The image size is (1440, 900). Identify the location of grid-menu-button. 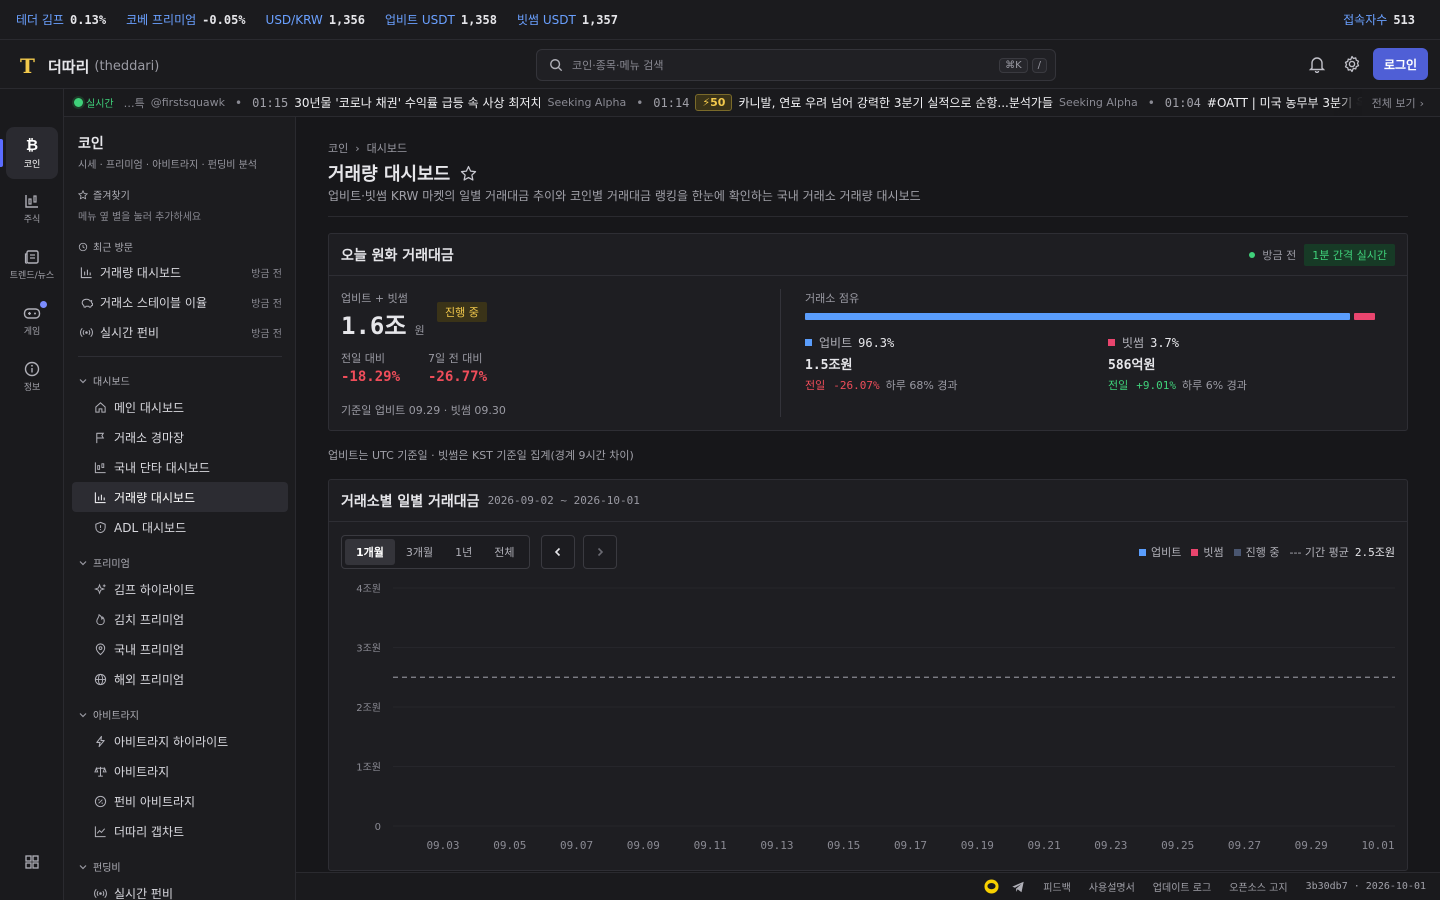
(32, 862).